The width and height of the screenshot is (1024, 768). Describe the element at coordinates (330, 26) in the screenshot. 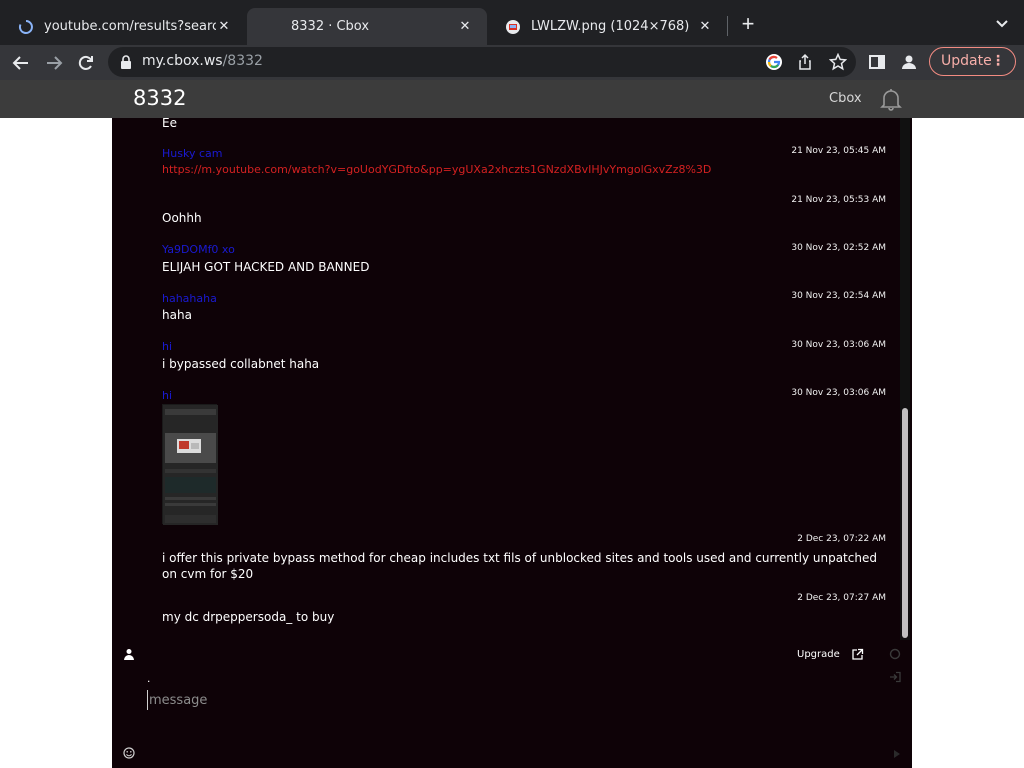

I see `tab-title: 8332 · Cbox` at that location.